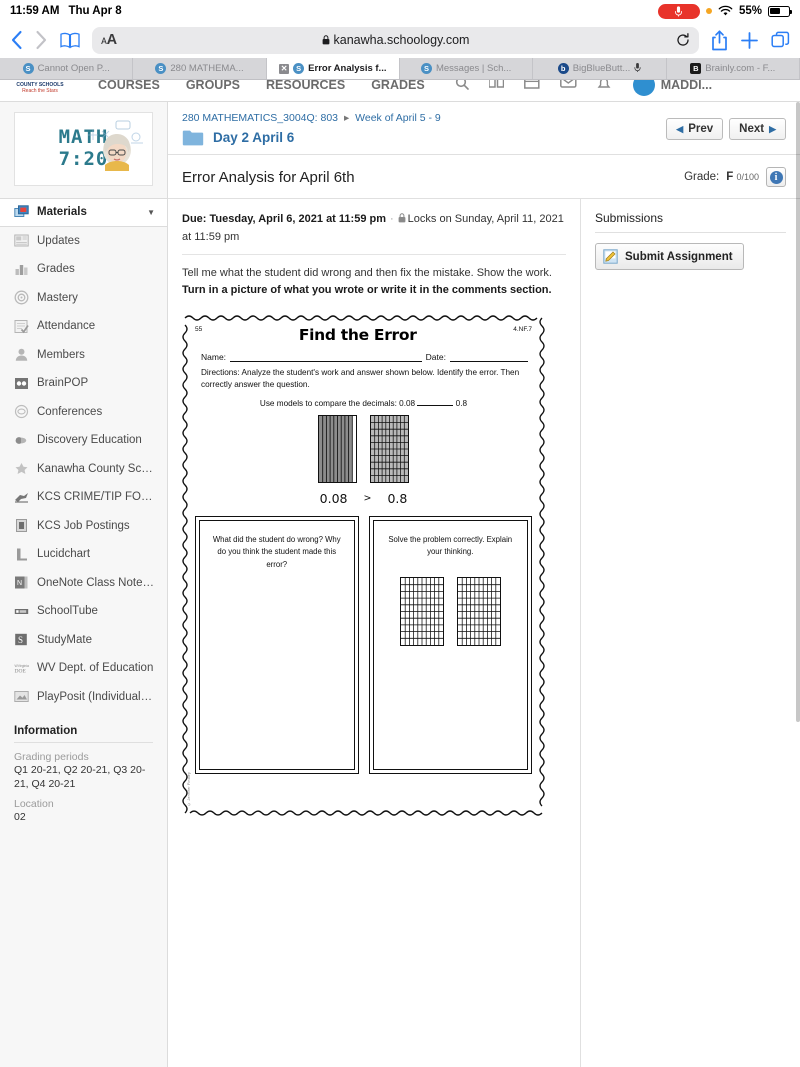 The height and width of the screenshot is (1067, 800). Describe the element at coordinates (798, 412) in the screenshot. I see `page-scrollbar` at that location.